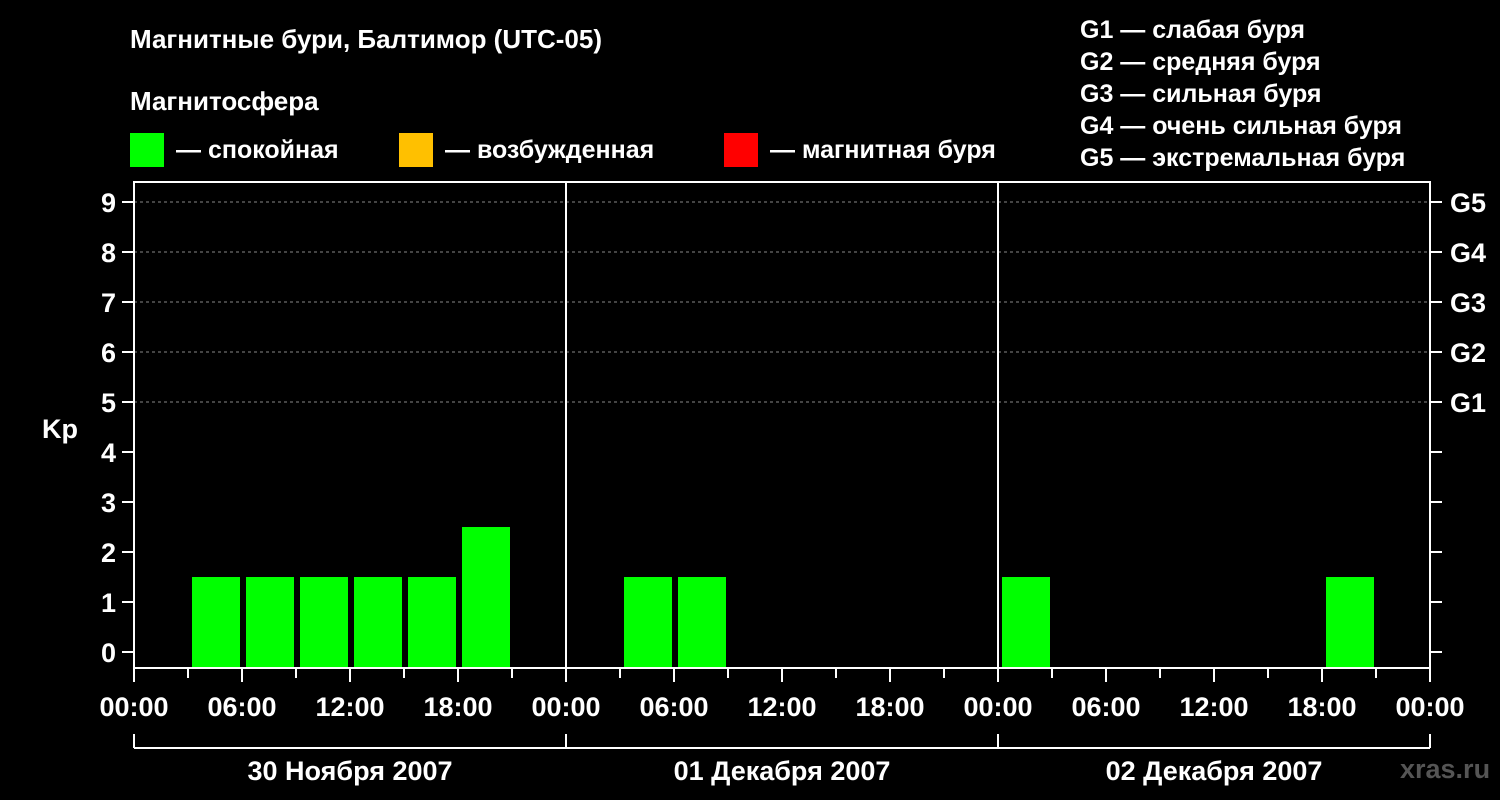  What do you see at coordinates (108, 403) in the screenshot?
I see `y-tick-label: 5` at bounding box center [108, 403].